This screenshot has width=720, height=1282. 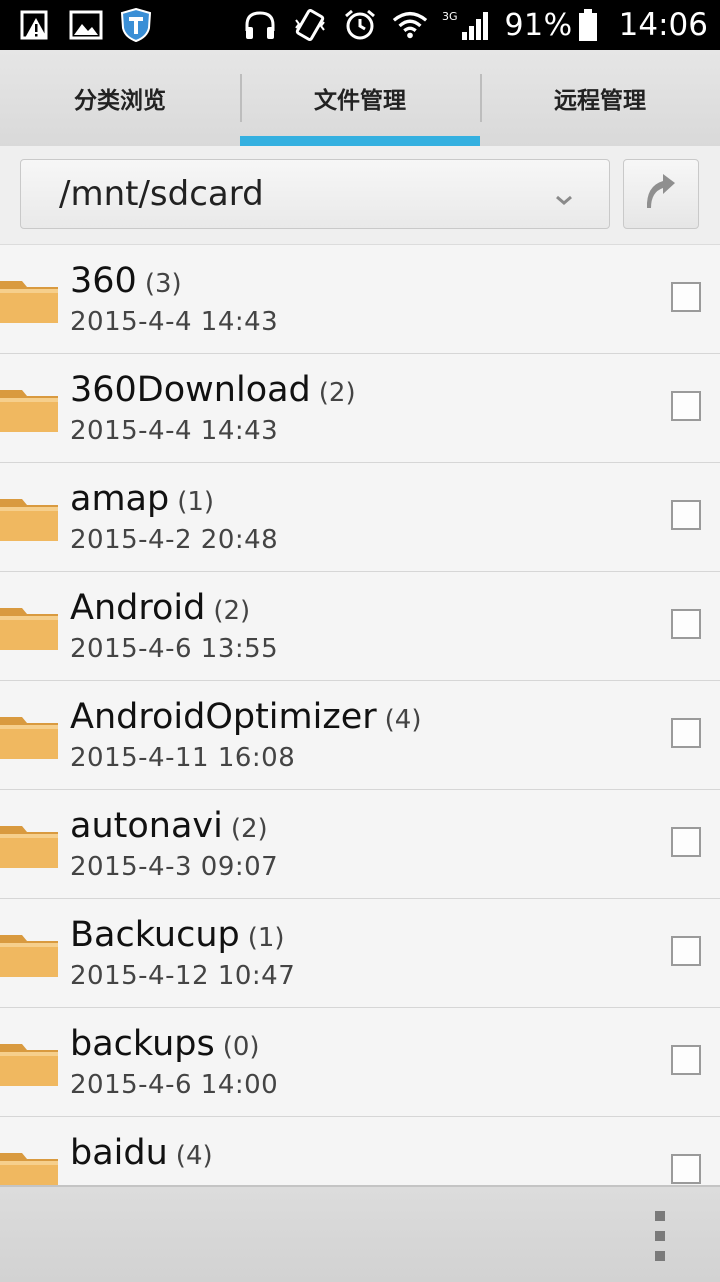 I want to click on tab-bar: 分类浏览 文件管理 远程管理, so click(x=360, y=98).